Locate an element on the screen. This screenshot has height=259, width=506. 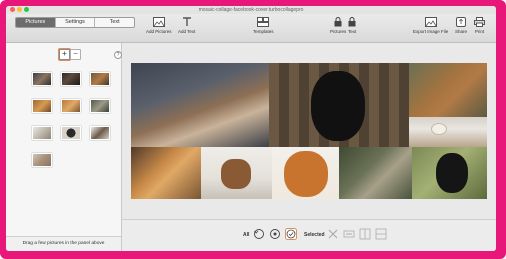
puppy-shape is located at coordinates (439, 129).